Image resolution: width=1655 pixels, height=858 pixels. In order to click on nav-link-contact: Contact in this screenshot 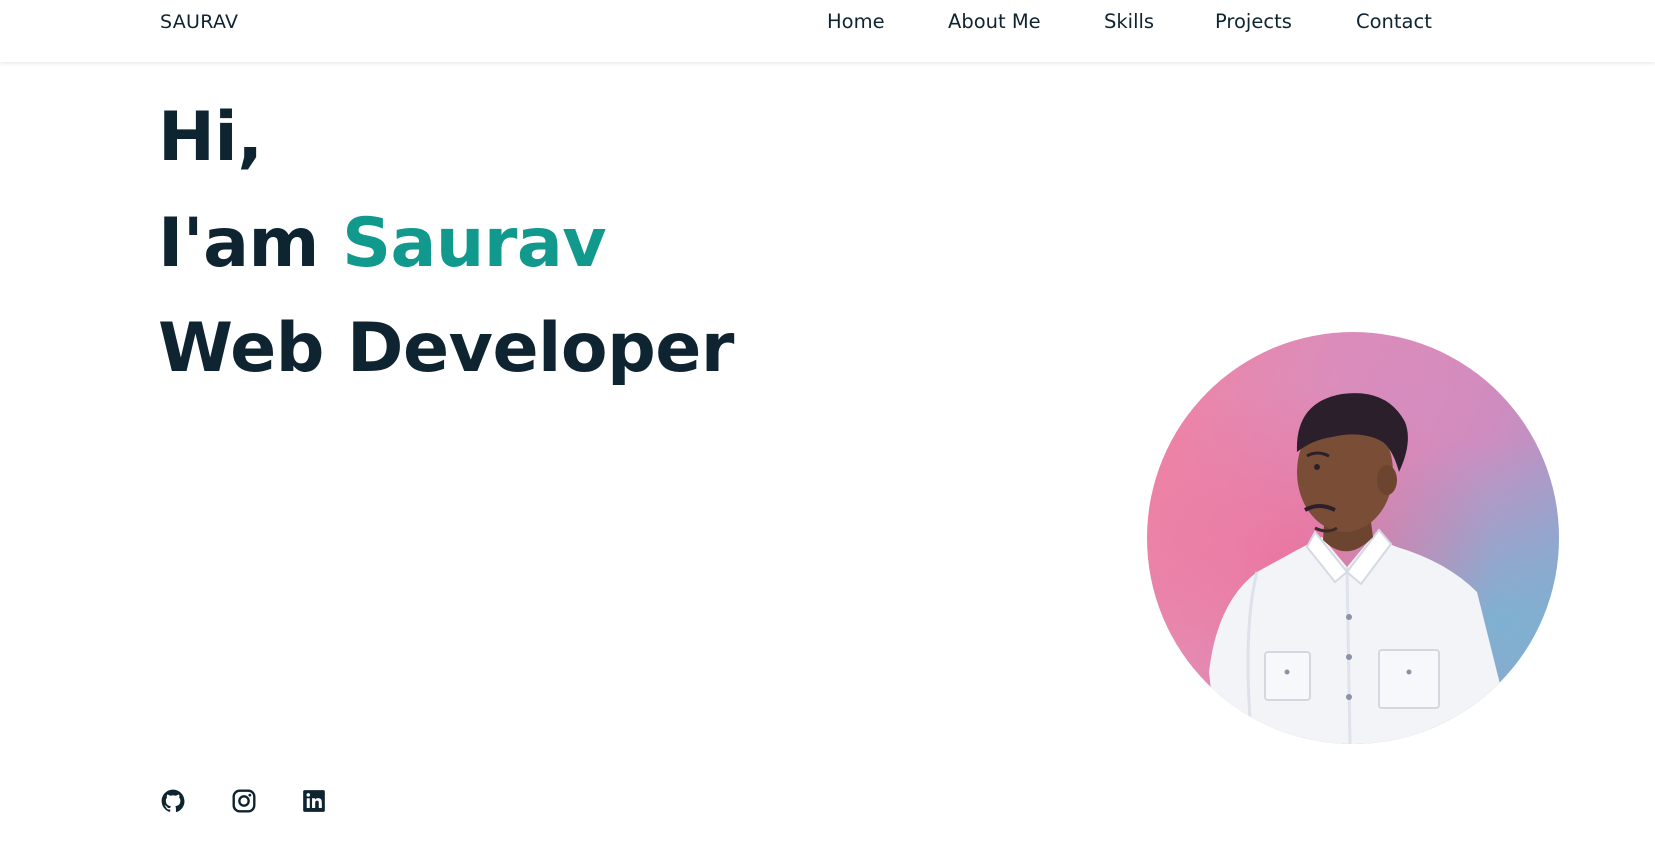, I will do `click(1394, 21)`.